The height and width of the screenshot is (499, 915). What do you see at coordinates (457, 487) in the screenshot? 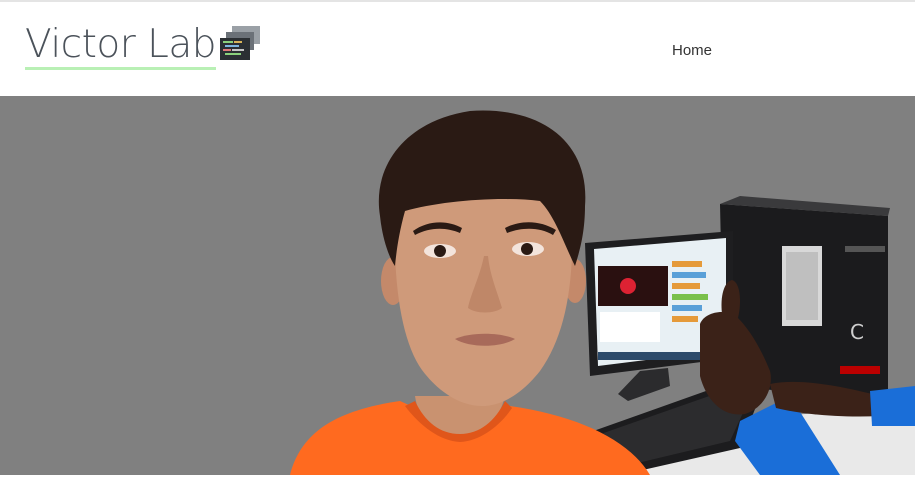
I see `page-body` at bounding box center [457, 487].